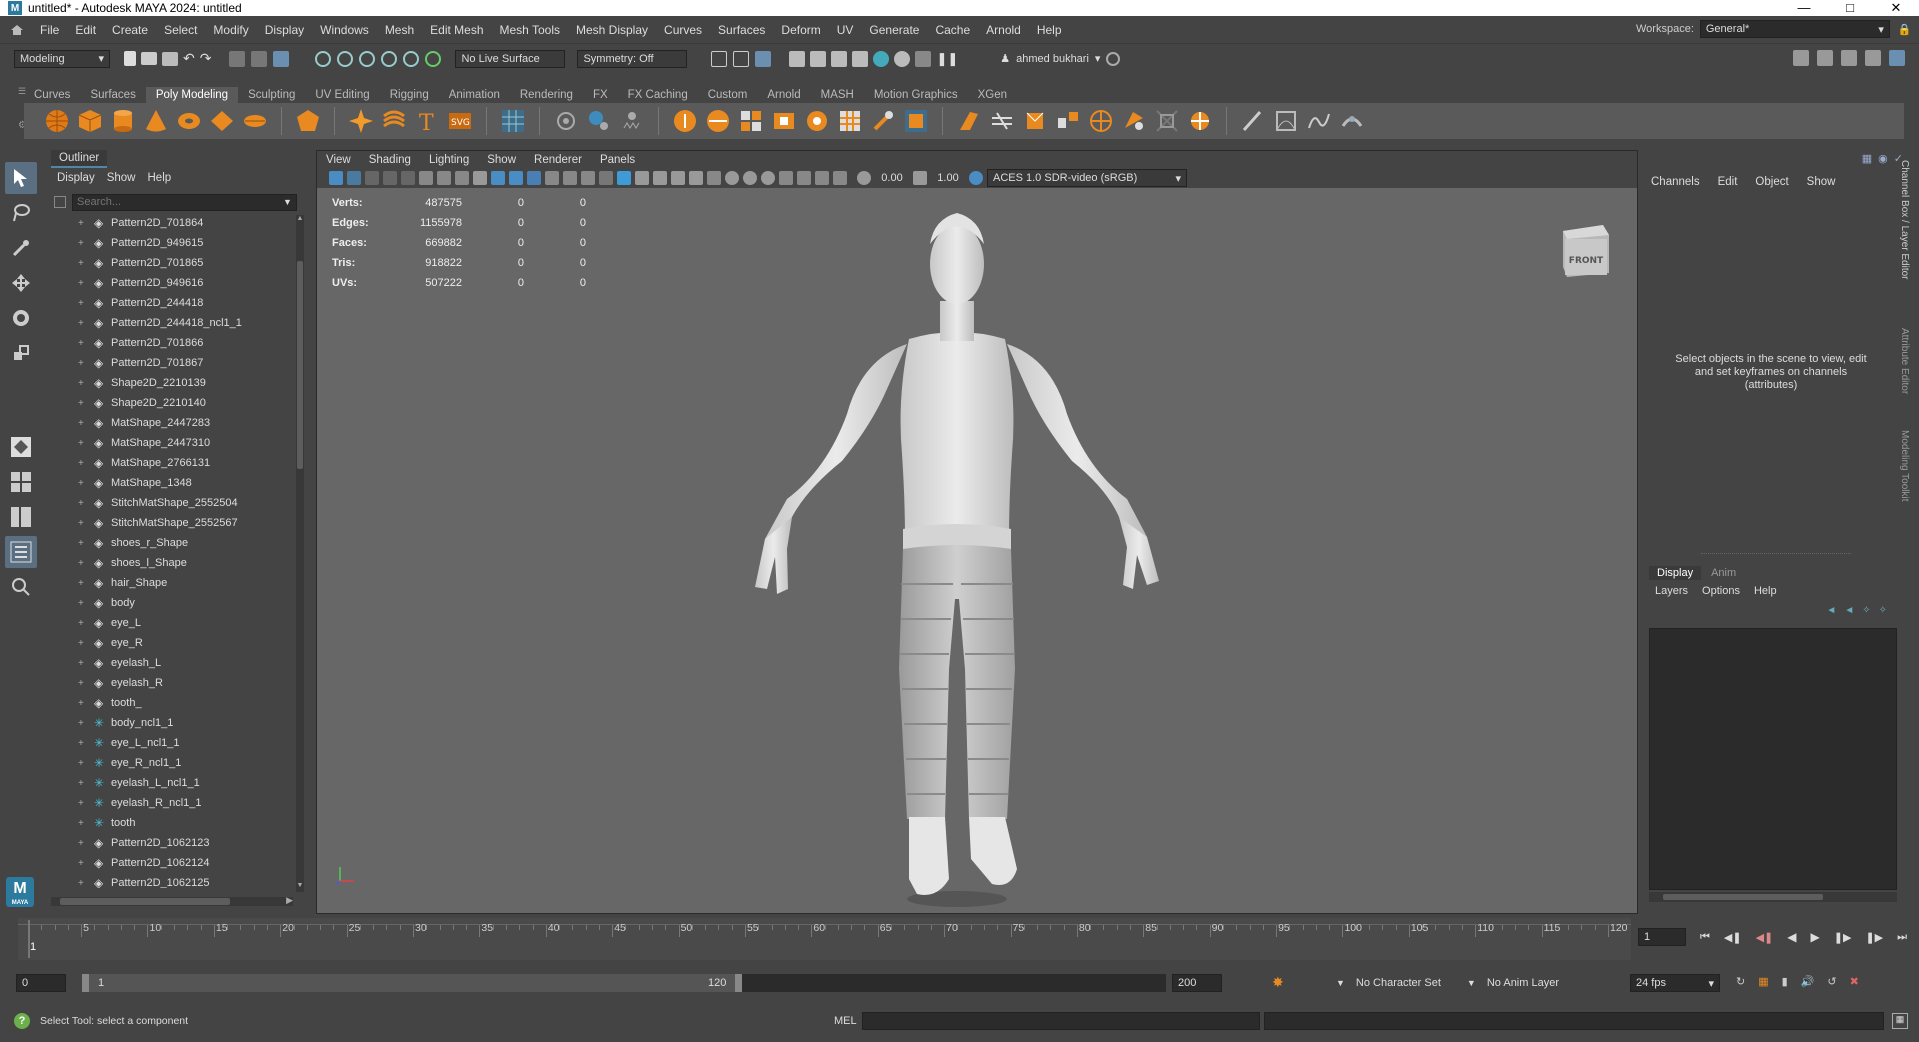 The width and height of the screenshot is (1919, 1042). Describe the element at coordinates (1765, 591) in the screenshot. I see `layer-menu-help: Help` at that location.